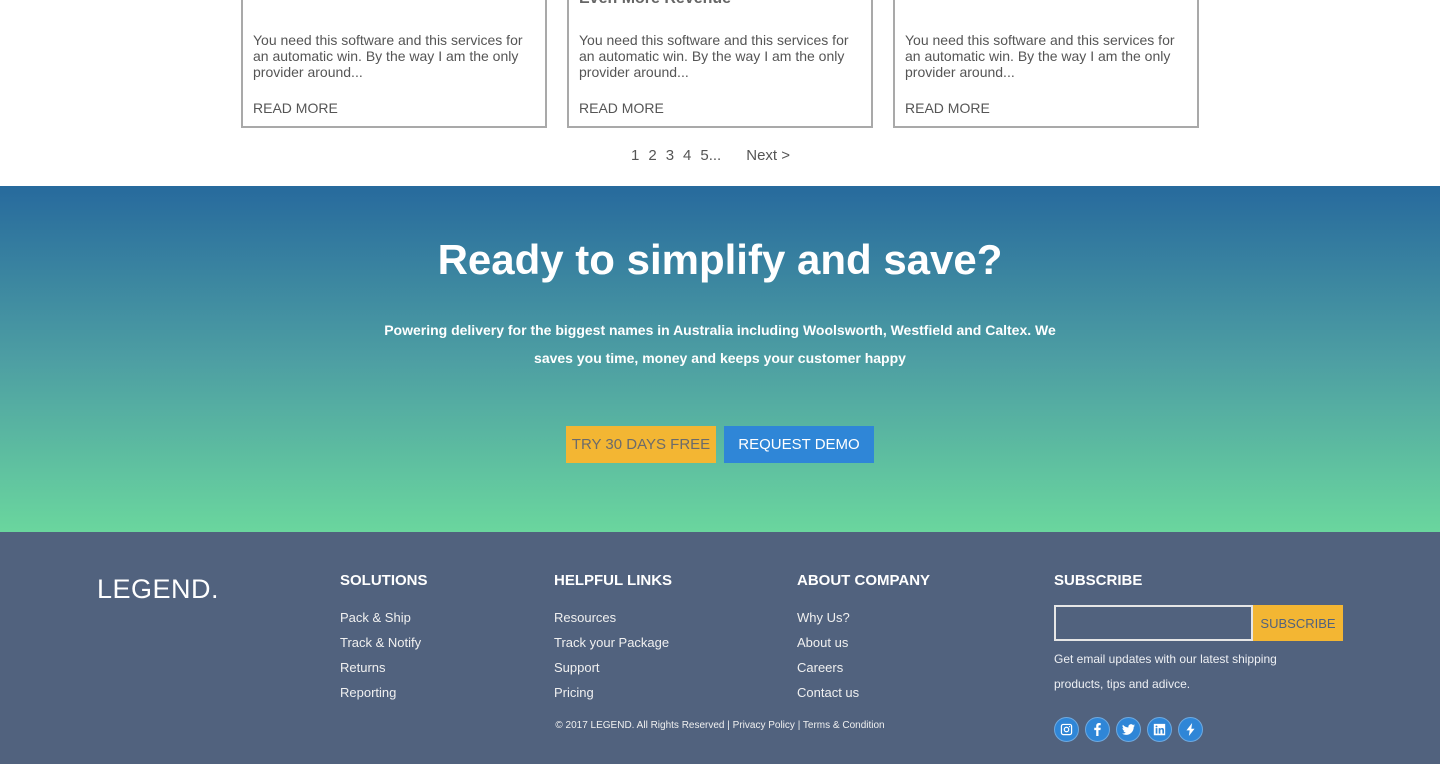  I want to click on cta-title: Ready to simplify and save?, so click(720, 259).